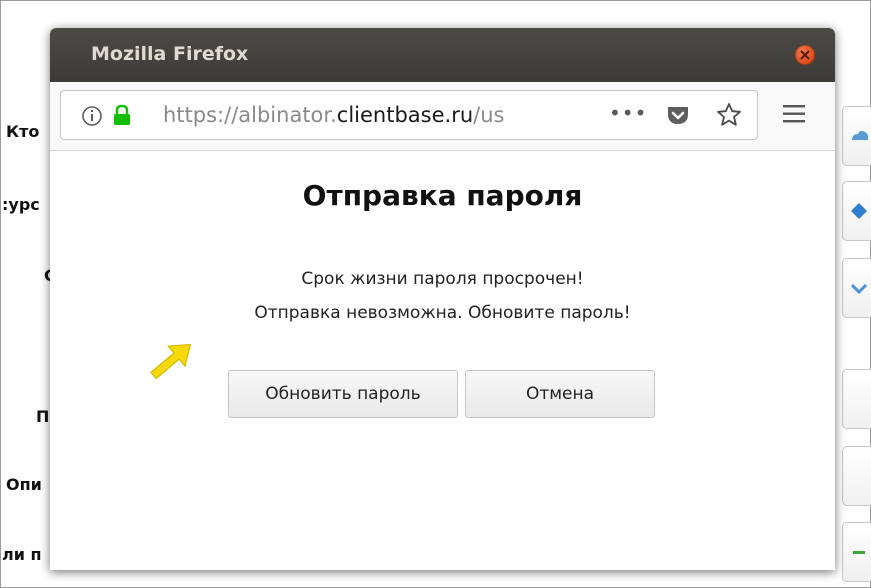 This screenshot has height=588, width=871. Describe the element at coordinates (405, 115) in the screenshot. I see `url-domain: clientbase.ru` at that location.